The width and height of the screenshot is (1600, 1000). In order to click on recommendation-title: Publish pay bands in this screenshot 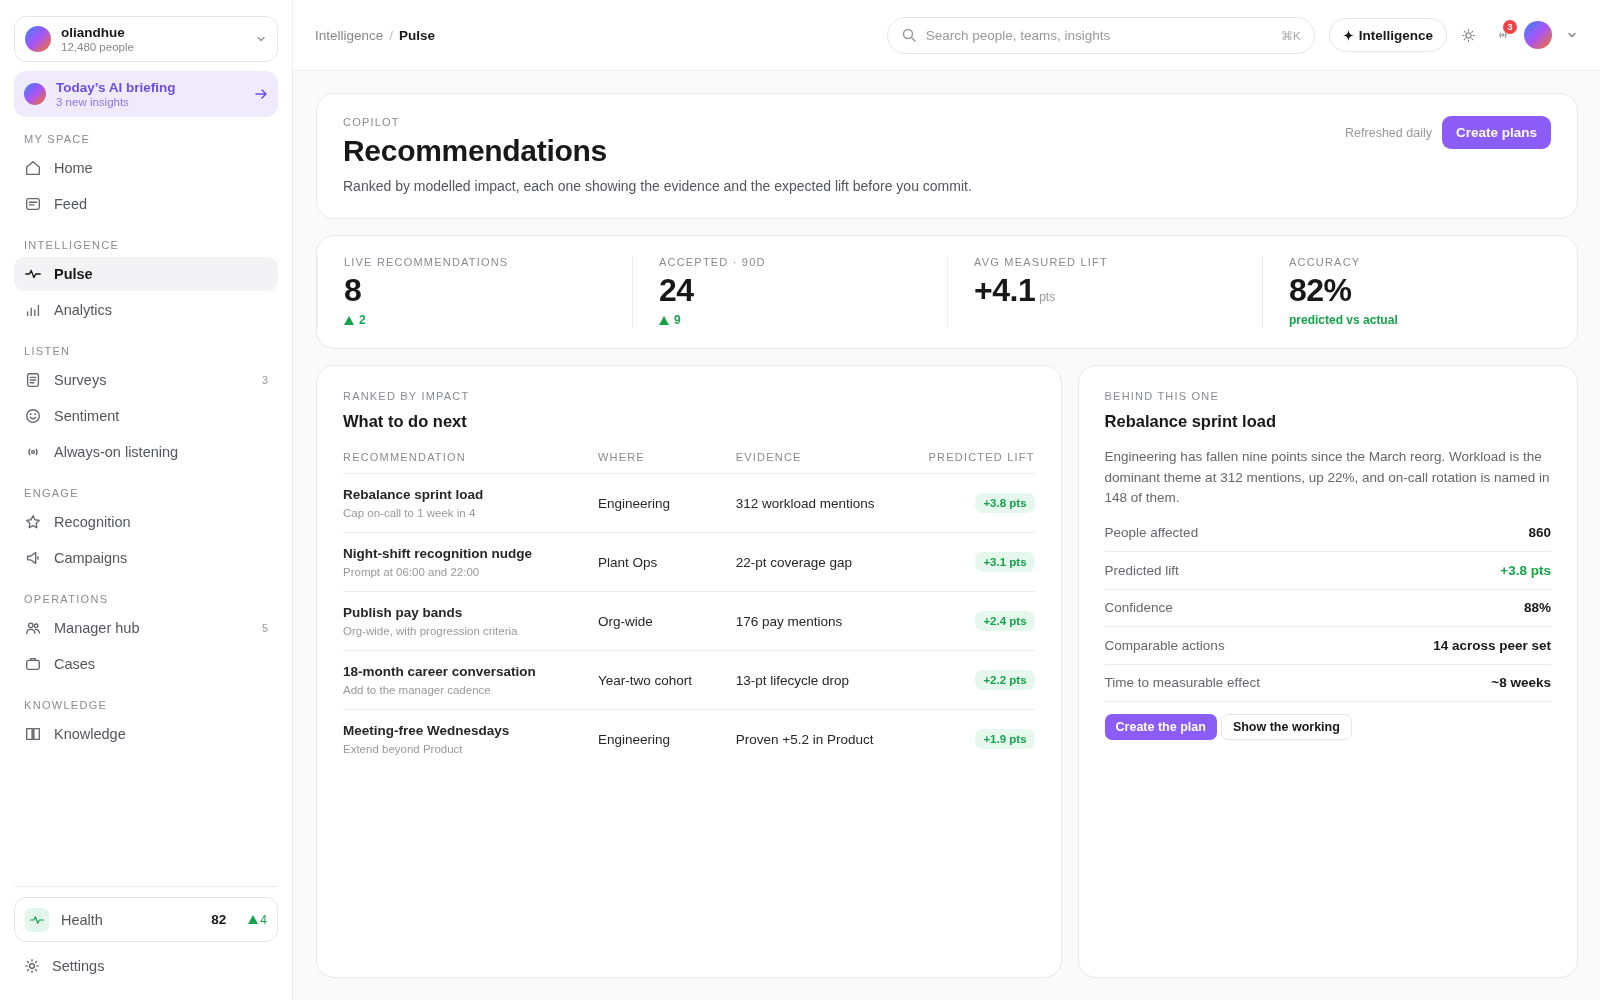, I will do `click(403, 612)`.